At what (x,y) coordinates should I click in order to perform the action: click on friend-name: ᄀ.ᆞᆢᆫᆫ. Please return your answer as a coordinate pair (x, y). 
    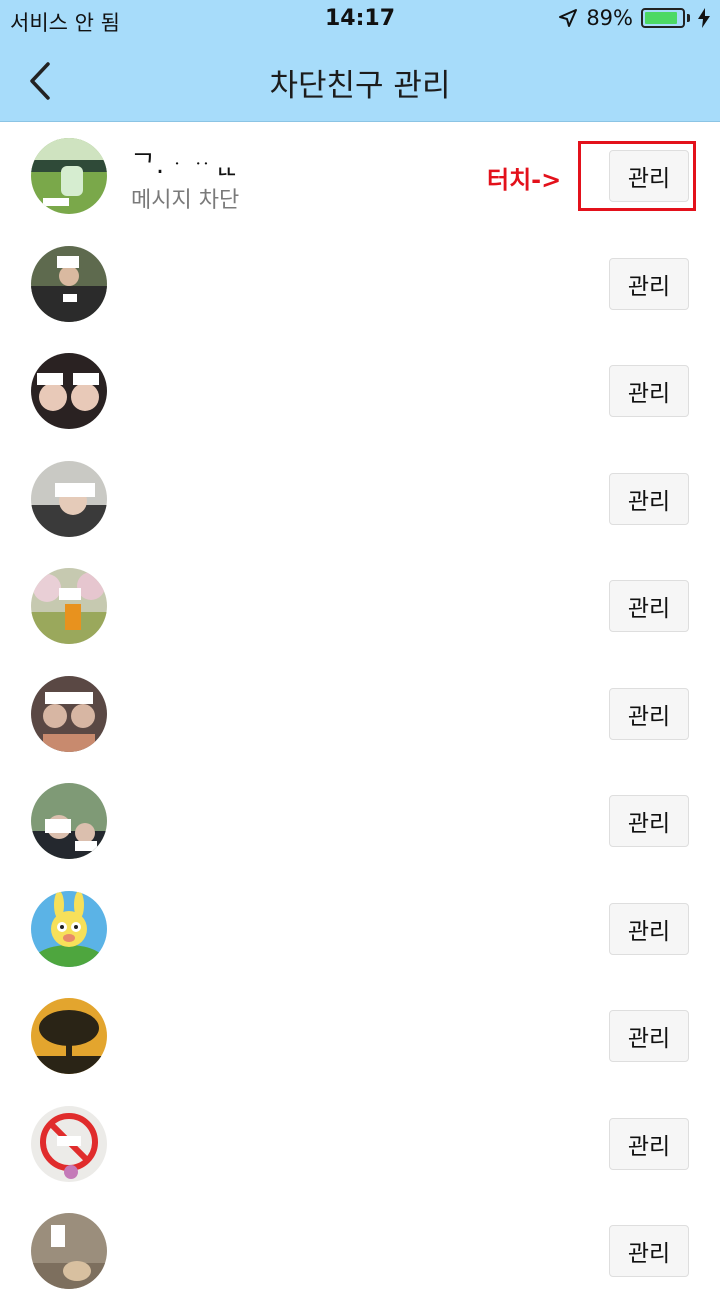
    Looking at the image, I should click on (185, 165).